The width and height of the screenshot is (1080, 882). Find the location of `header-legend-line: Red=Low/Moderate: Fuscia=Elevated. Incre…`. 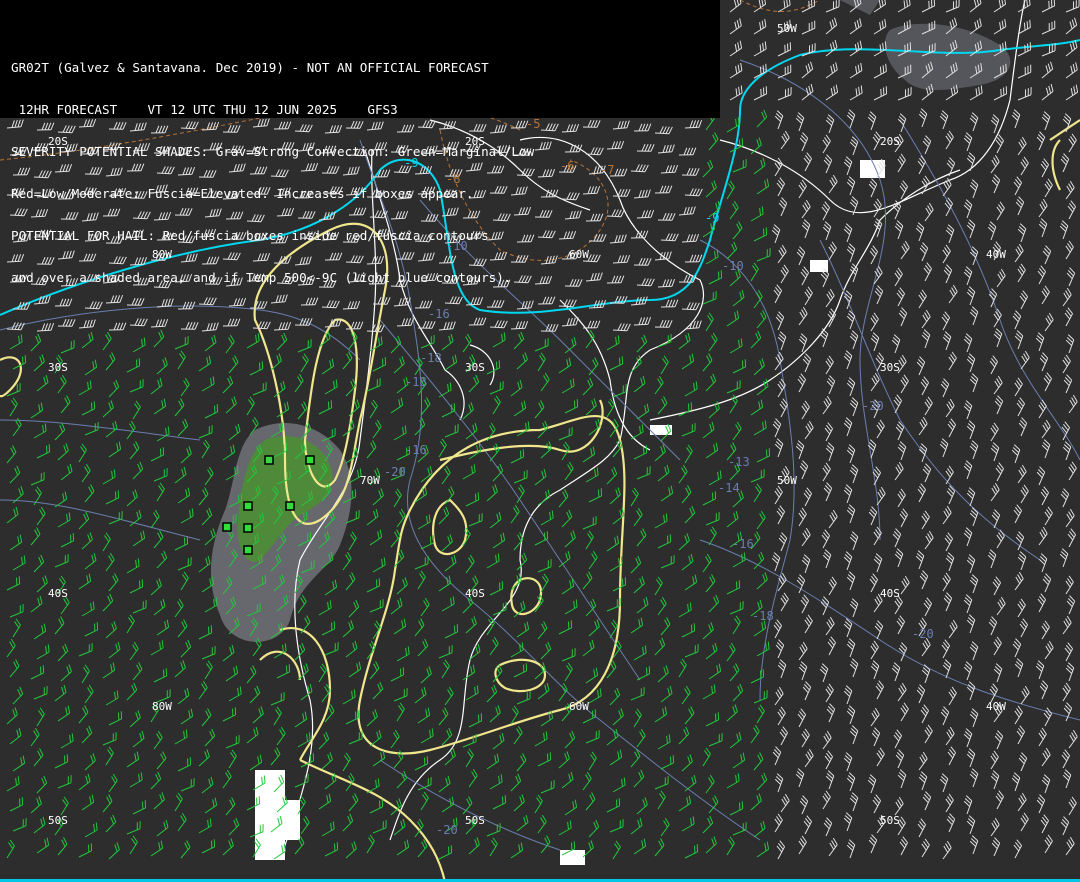

header-legend-line: Red=Low/Moderate: Fuscia=Elevated. Incre… is located at coordinates (242, 193).